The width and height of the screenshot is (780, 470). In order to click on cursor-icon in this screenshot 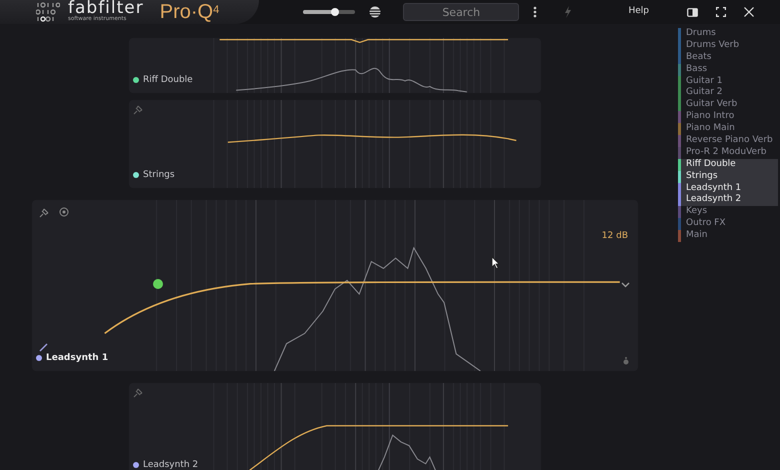, I will do `click(495, 262)`.